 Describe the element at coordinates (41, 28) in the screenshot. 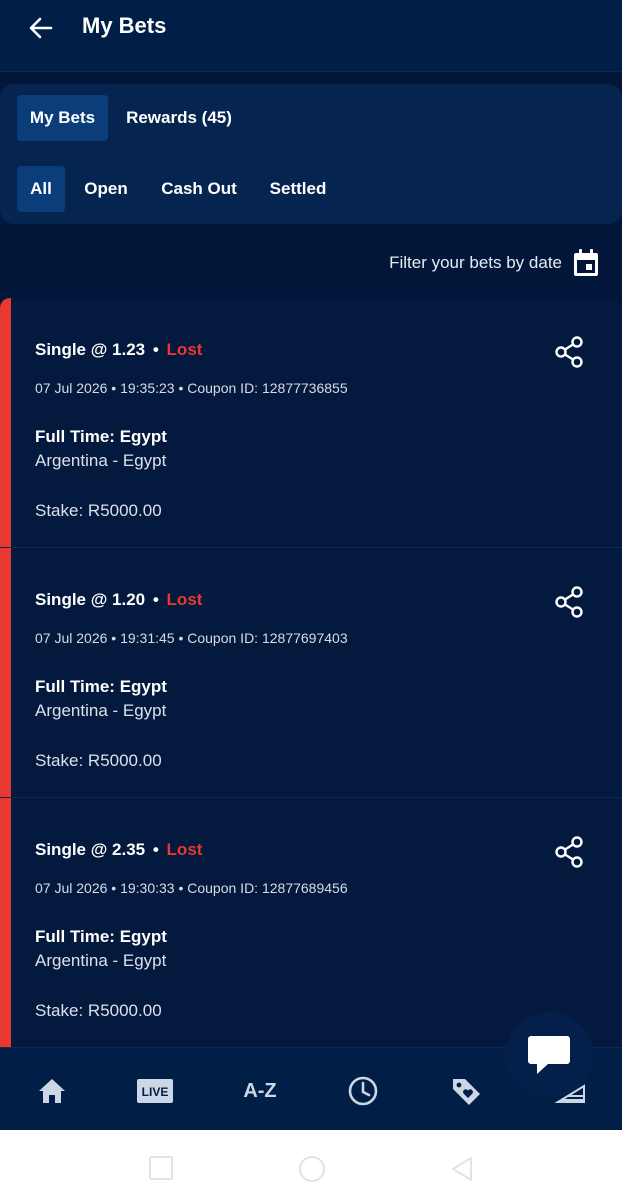

I see `back-arrow-icon` at that location.